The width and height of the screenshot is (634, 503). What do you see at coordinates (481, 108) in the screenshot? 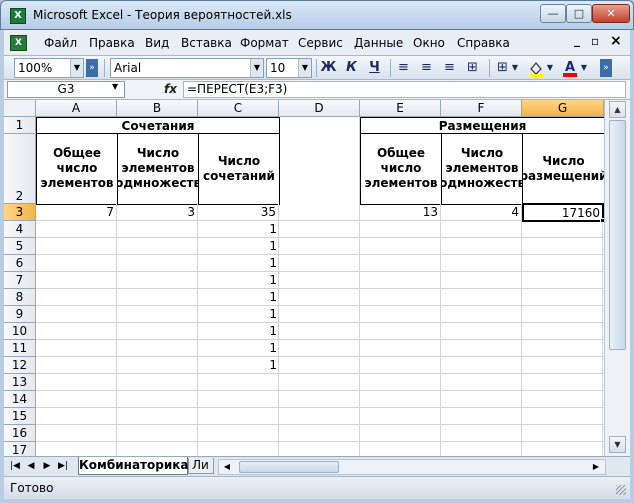
I see `column-header-f: F` at bounding box center [481, 108].